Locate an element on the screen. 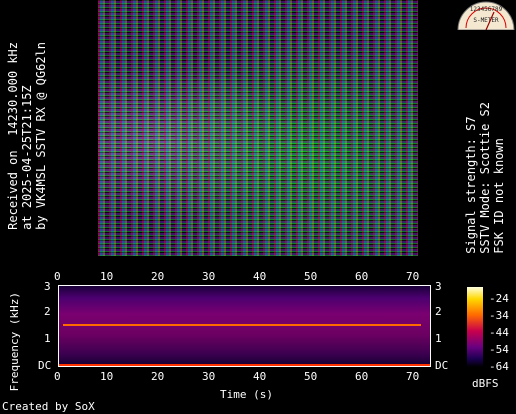 This screenshot has height=414, width=516. x-tick-bottom: 60 is located at coordinates (362, 376).